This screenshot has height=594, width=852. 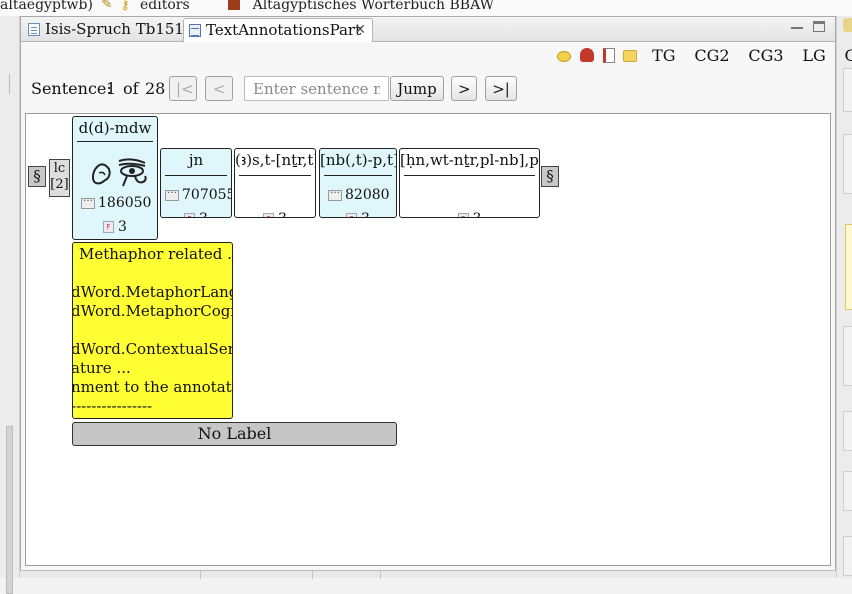 I want to click on breadcrumb-segment-project: altaegyptwb), so click(x=46, y=6).